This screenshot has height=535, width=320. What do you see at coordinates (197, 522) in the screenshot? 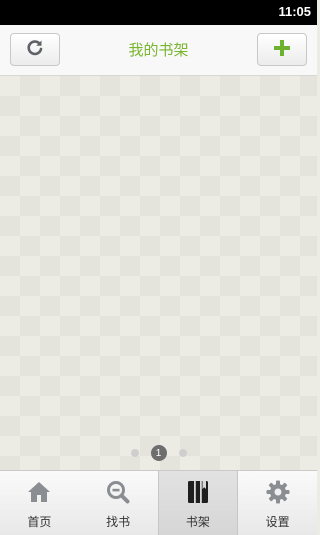
I see `tab-bookshelf-label: 书架` at bounding box center [197, 522].